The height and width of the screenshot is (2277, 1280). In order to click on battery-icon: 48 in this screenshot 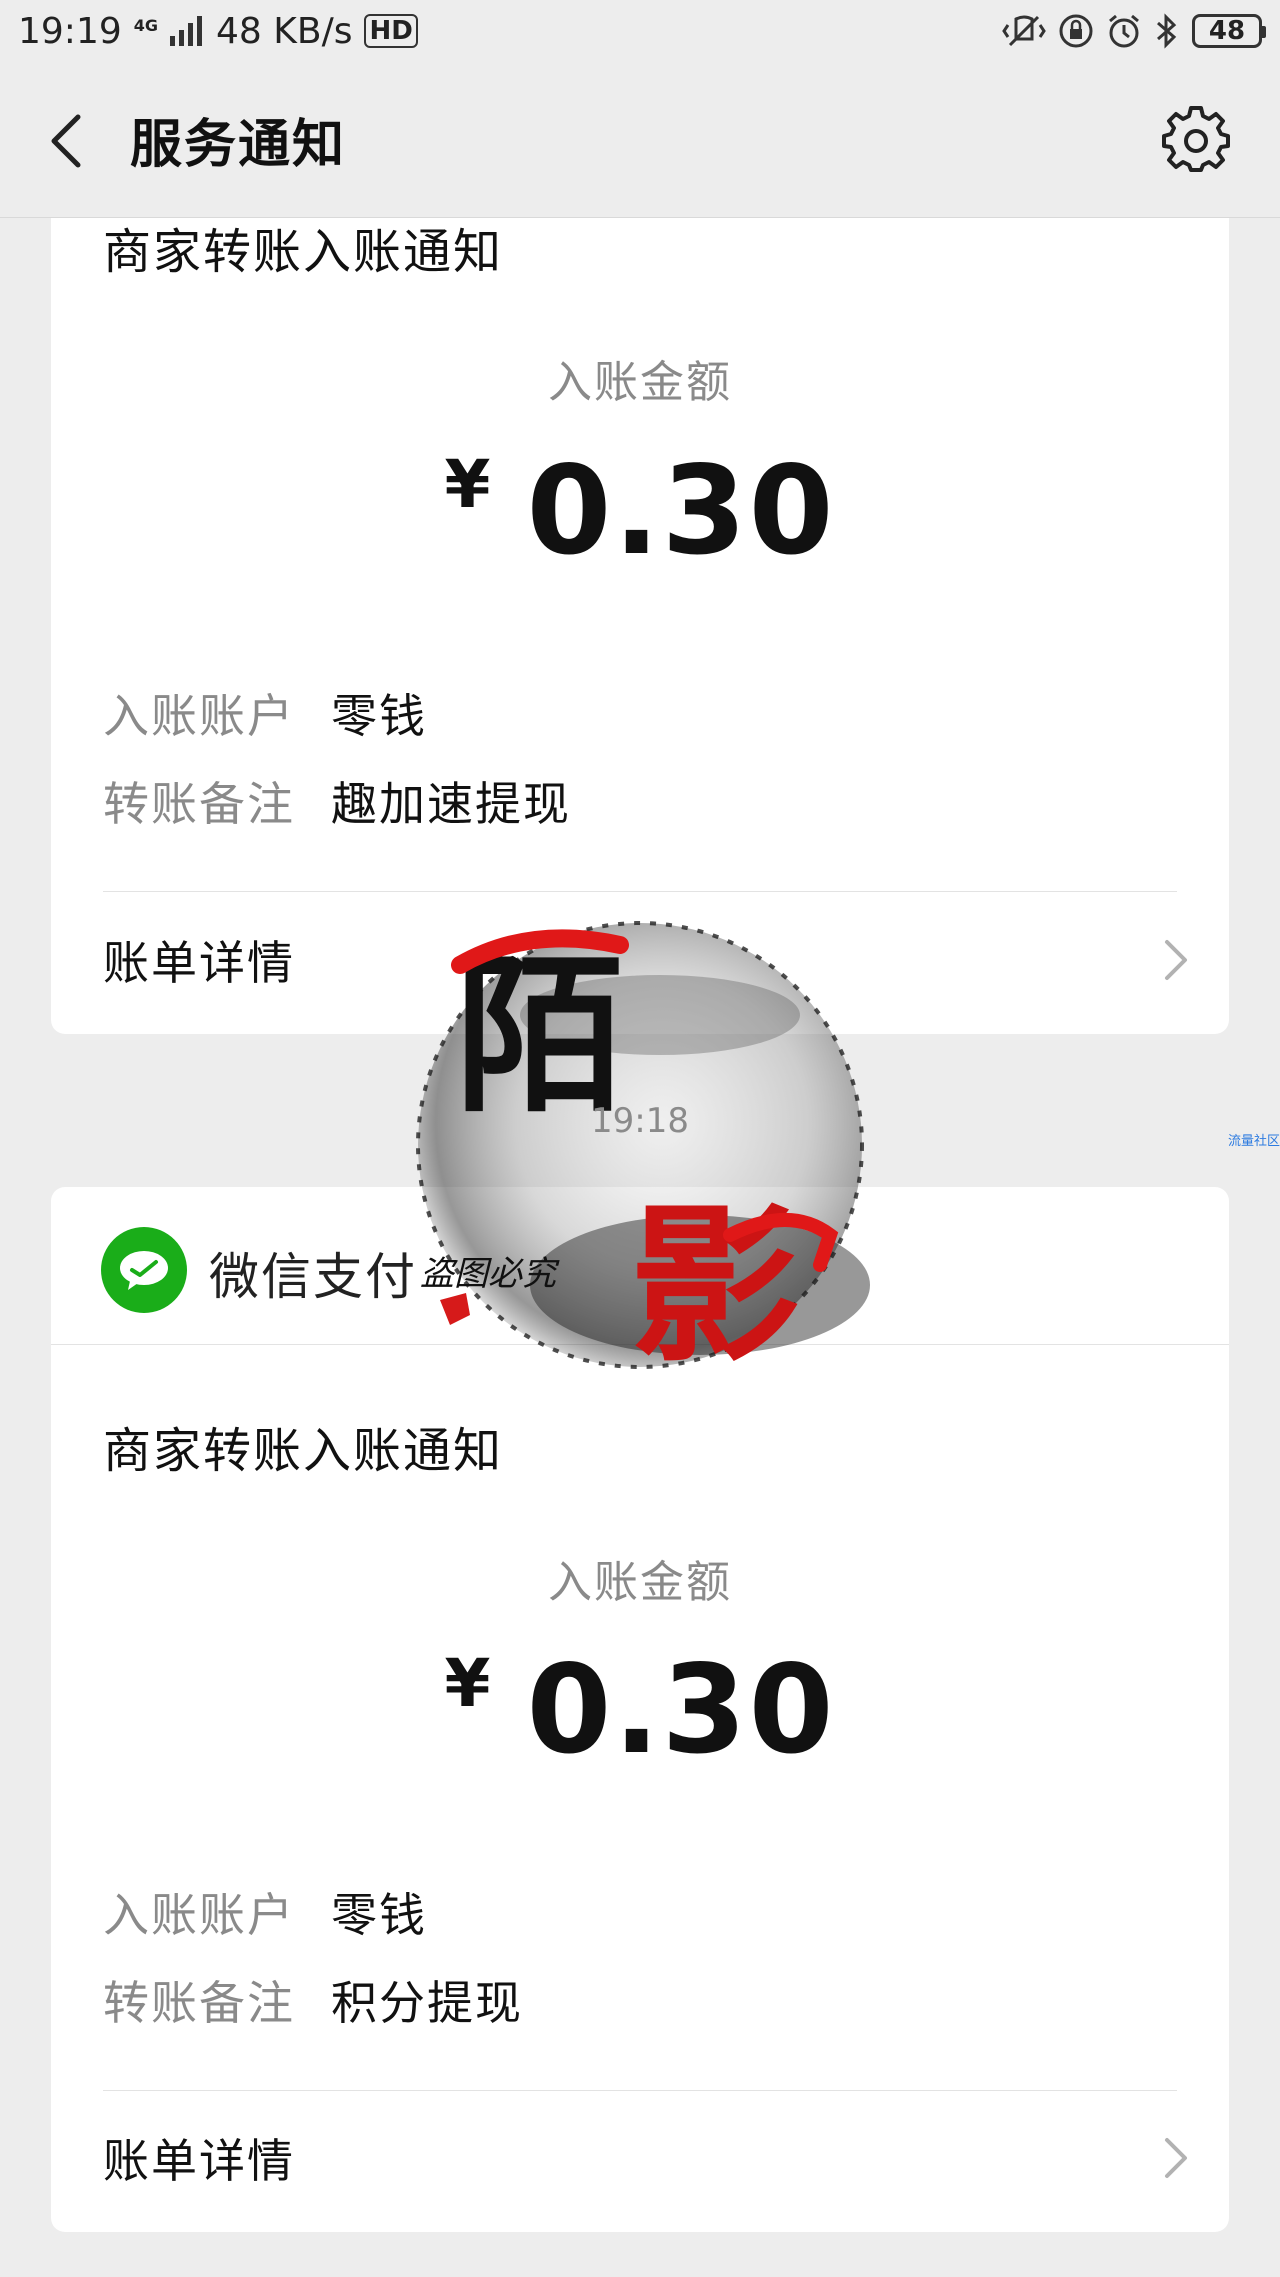, I will do `click(1229, 31)`.